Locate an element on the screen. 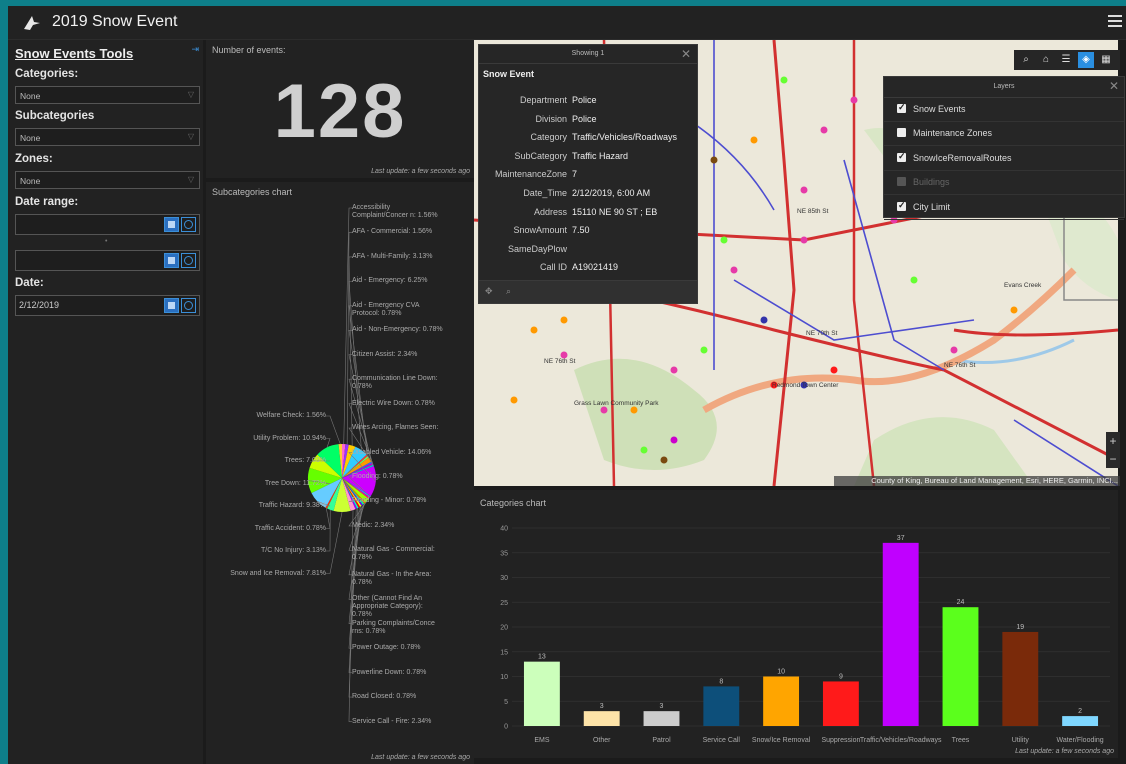 This screenshot has width=1126, height=764. last-update-text: Last update: a few seconds ago is located at coordinates (420, 757).